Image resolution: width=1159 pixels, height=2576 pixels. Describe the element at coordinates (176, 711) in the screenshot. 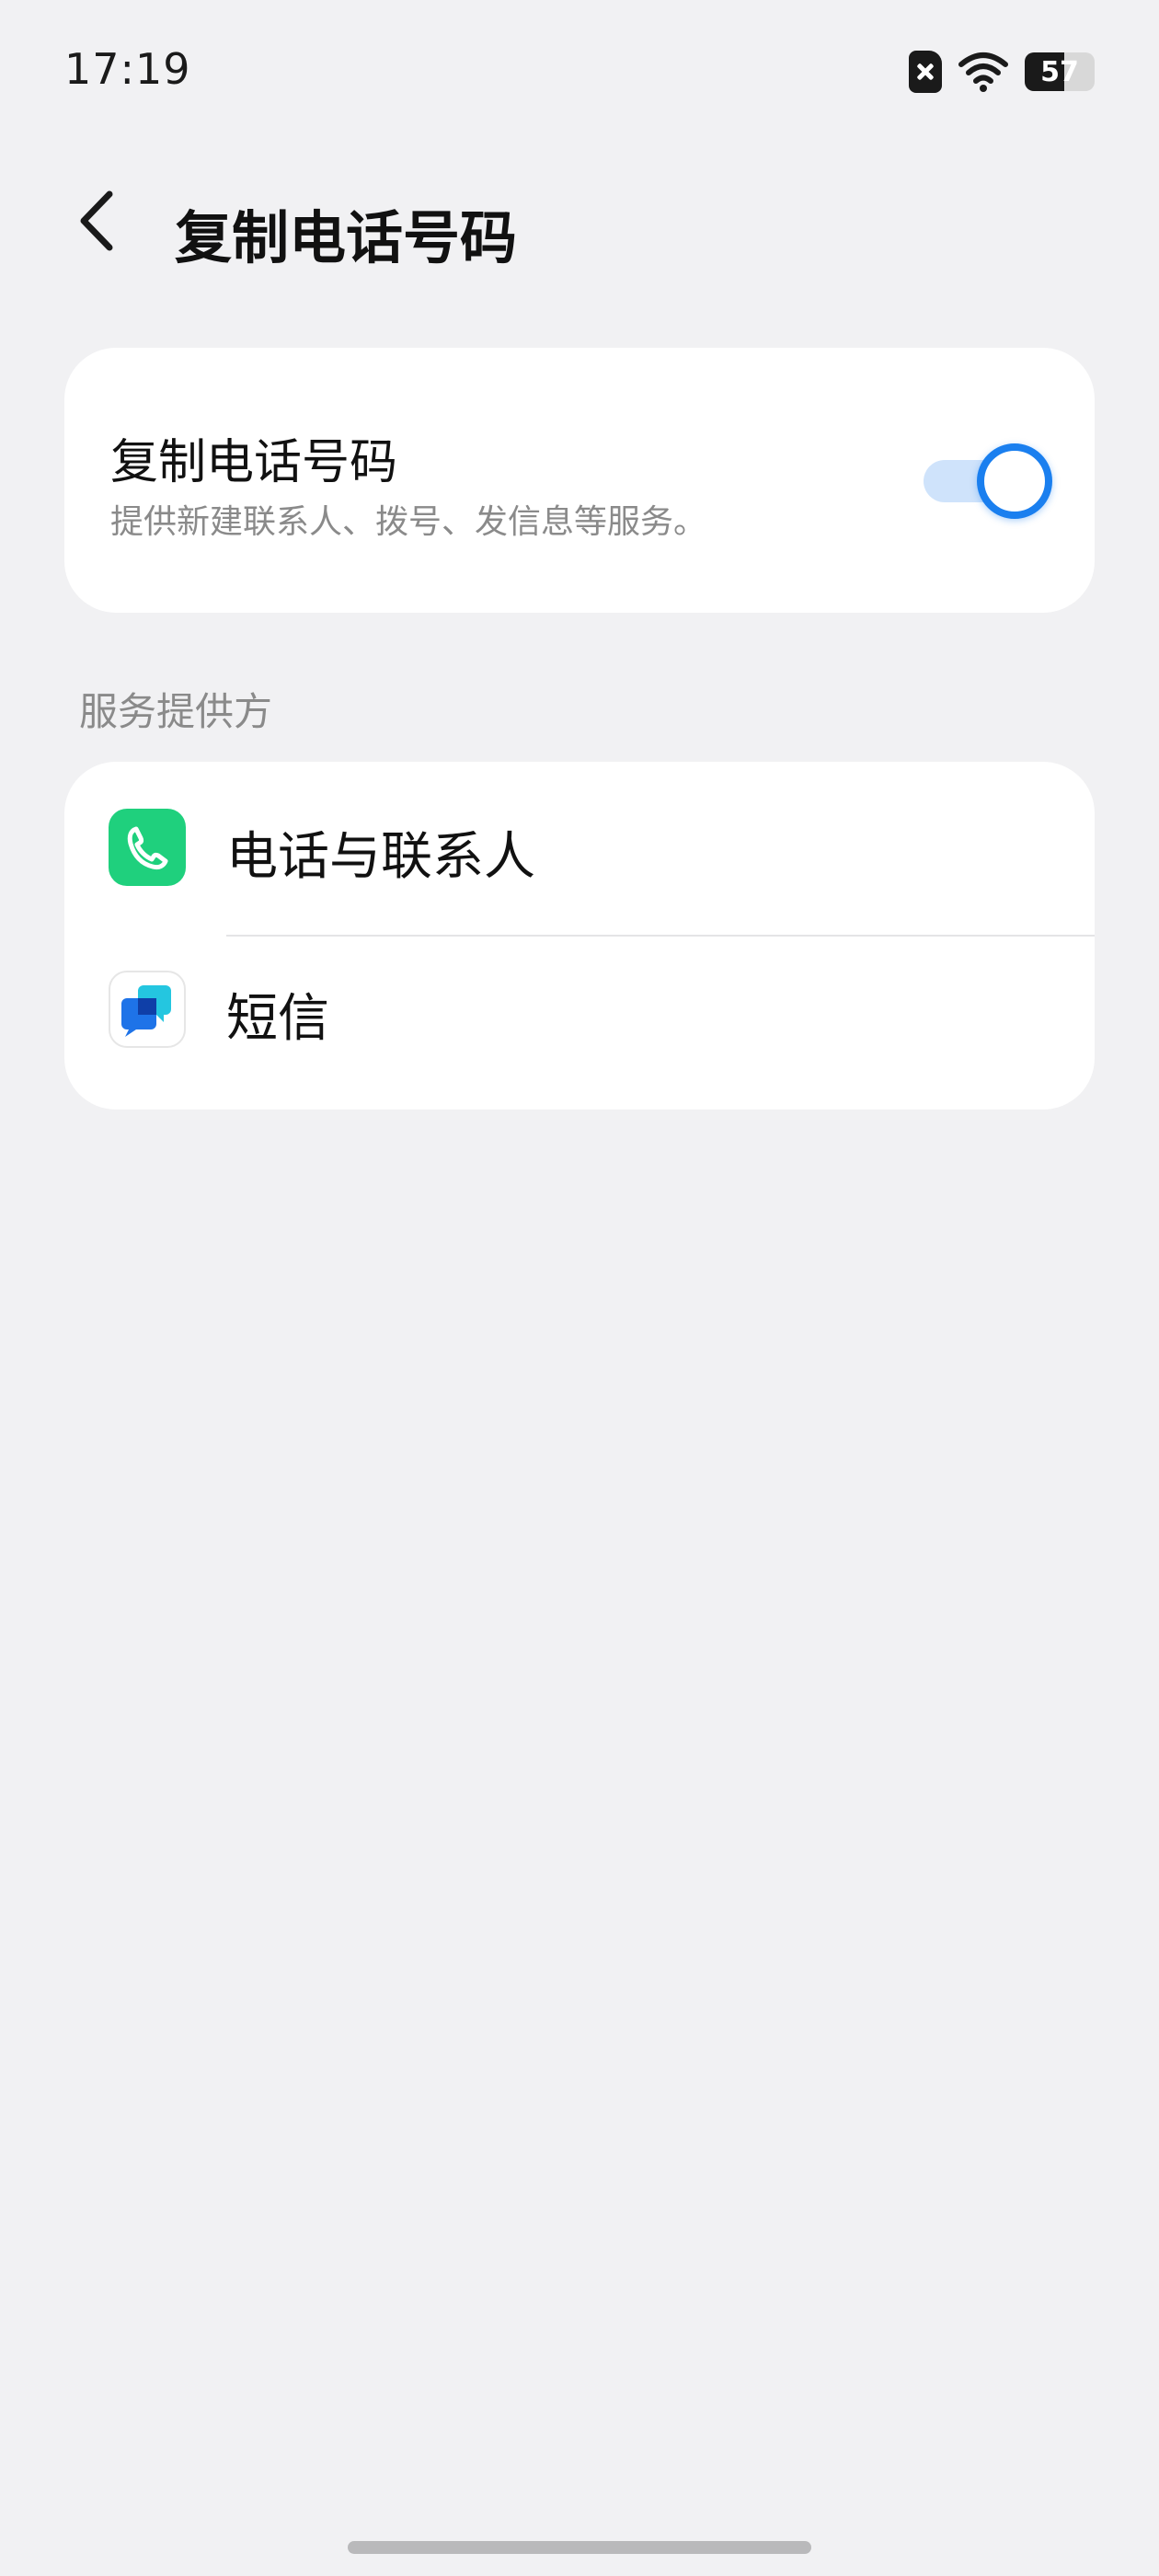

I see `section-label: 服务提供方` at that location.